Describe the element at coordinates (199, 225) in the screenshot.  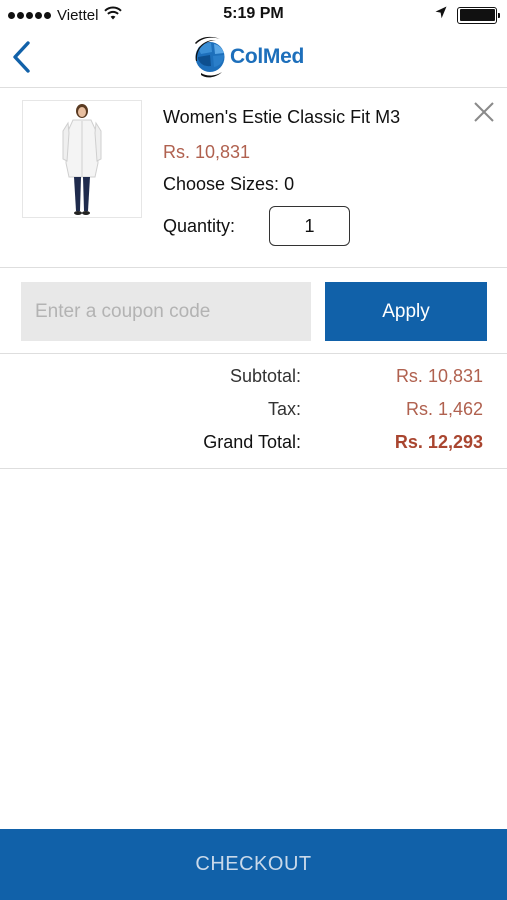
I see `quantity-label: Quantity:` at that location.